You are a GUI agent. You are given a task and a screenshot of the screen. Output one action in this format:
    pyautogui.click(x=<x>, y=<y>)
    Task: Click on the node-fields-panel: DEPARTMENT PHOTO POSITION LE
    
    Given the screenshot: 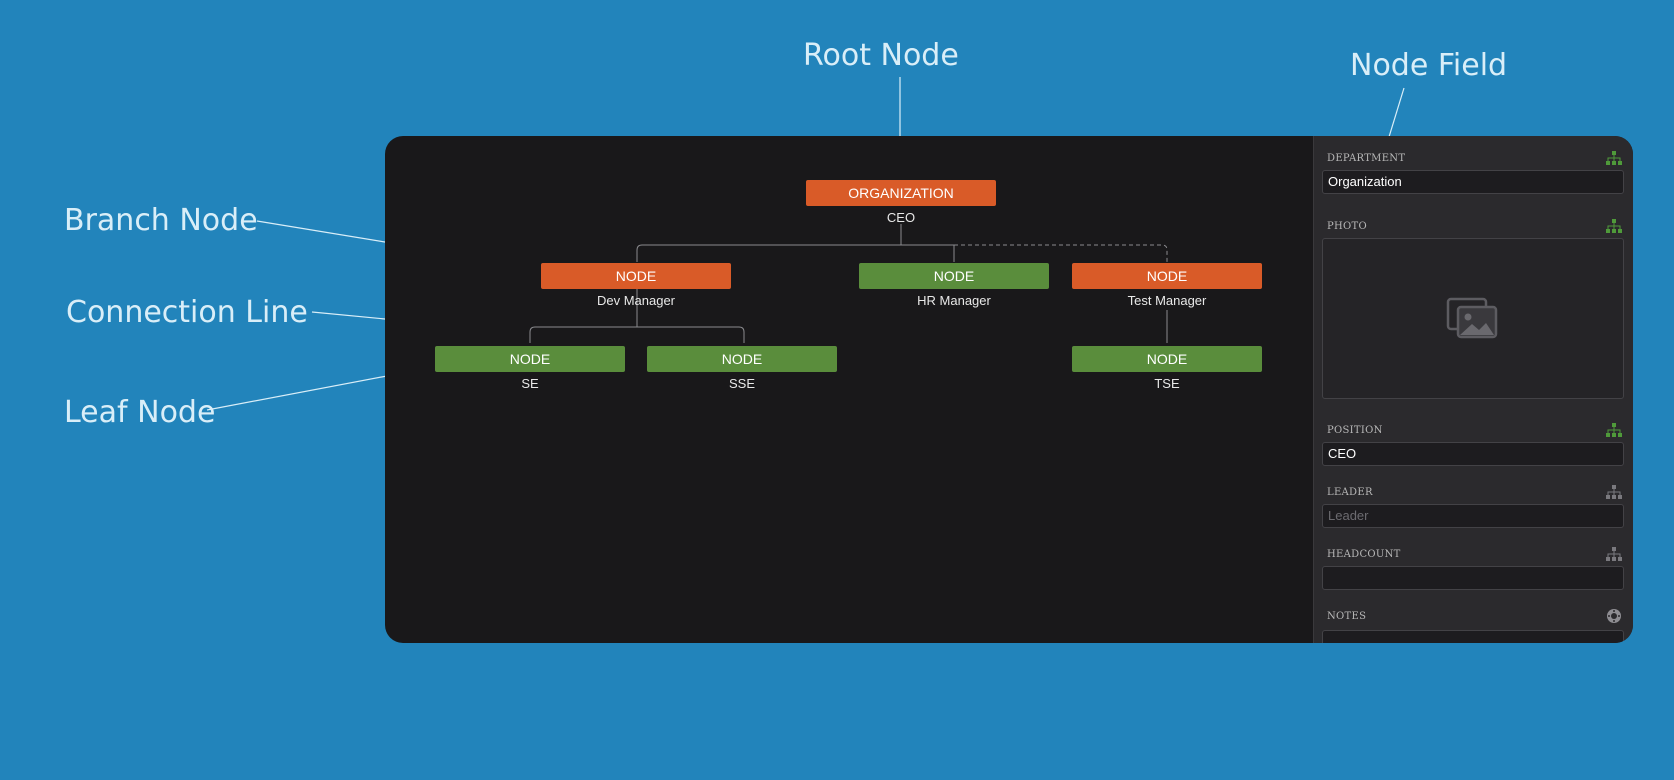 What is the action you would take?
    pyautogui.click(x=1473, y=389)
    